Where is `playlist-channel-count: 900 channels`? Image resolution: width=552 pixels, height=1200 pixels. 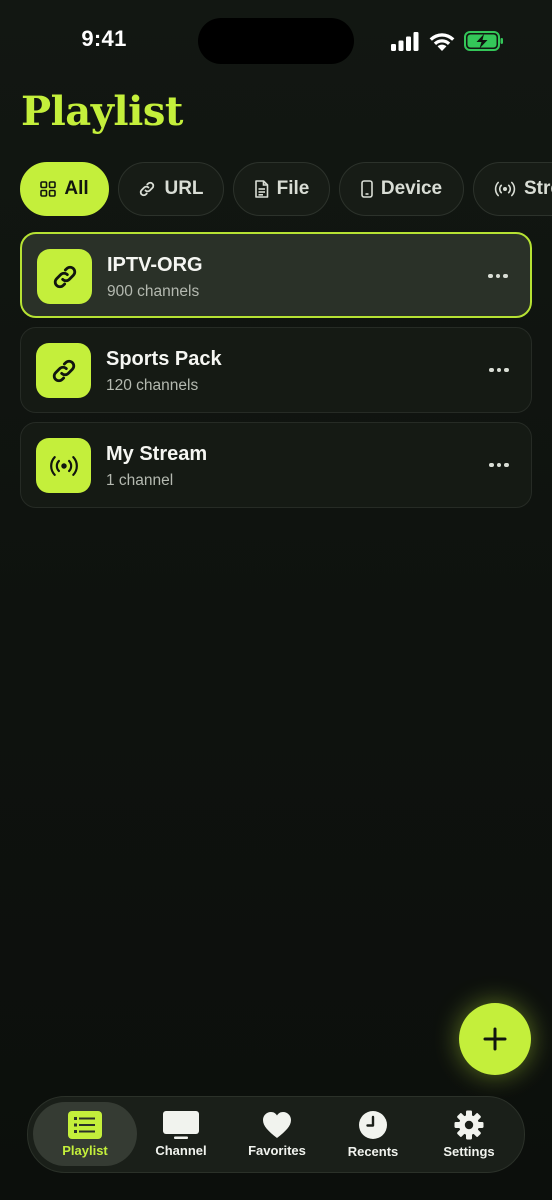 playlist-channel-count: 900 channels is located at coordinates (153, 291).